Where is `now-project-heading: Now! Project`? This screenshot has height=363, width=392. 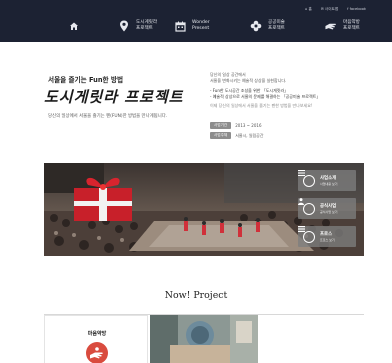
now-project-heading: Now! Project is located at coordinates (196, 295).